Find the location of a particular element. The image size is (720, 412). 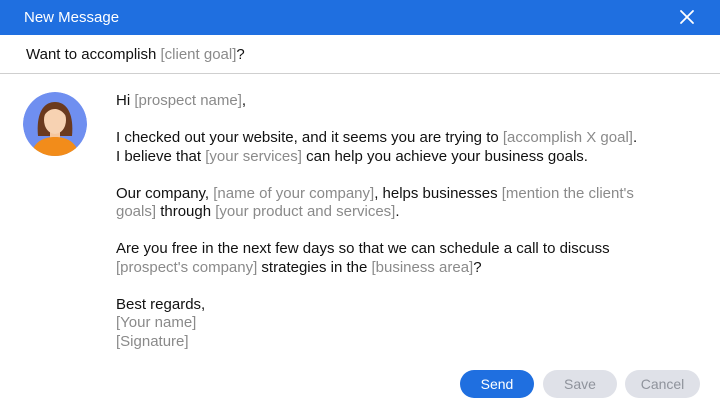

signature-placeholder: [Signature] is located at coordinates (152, 341).